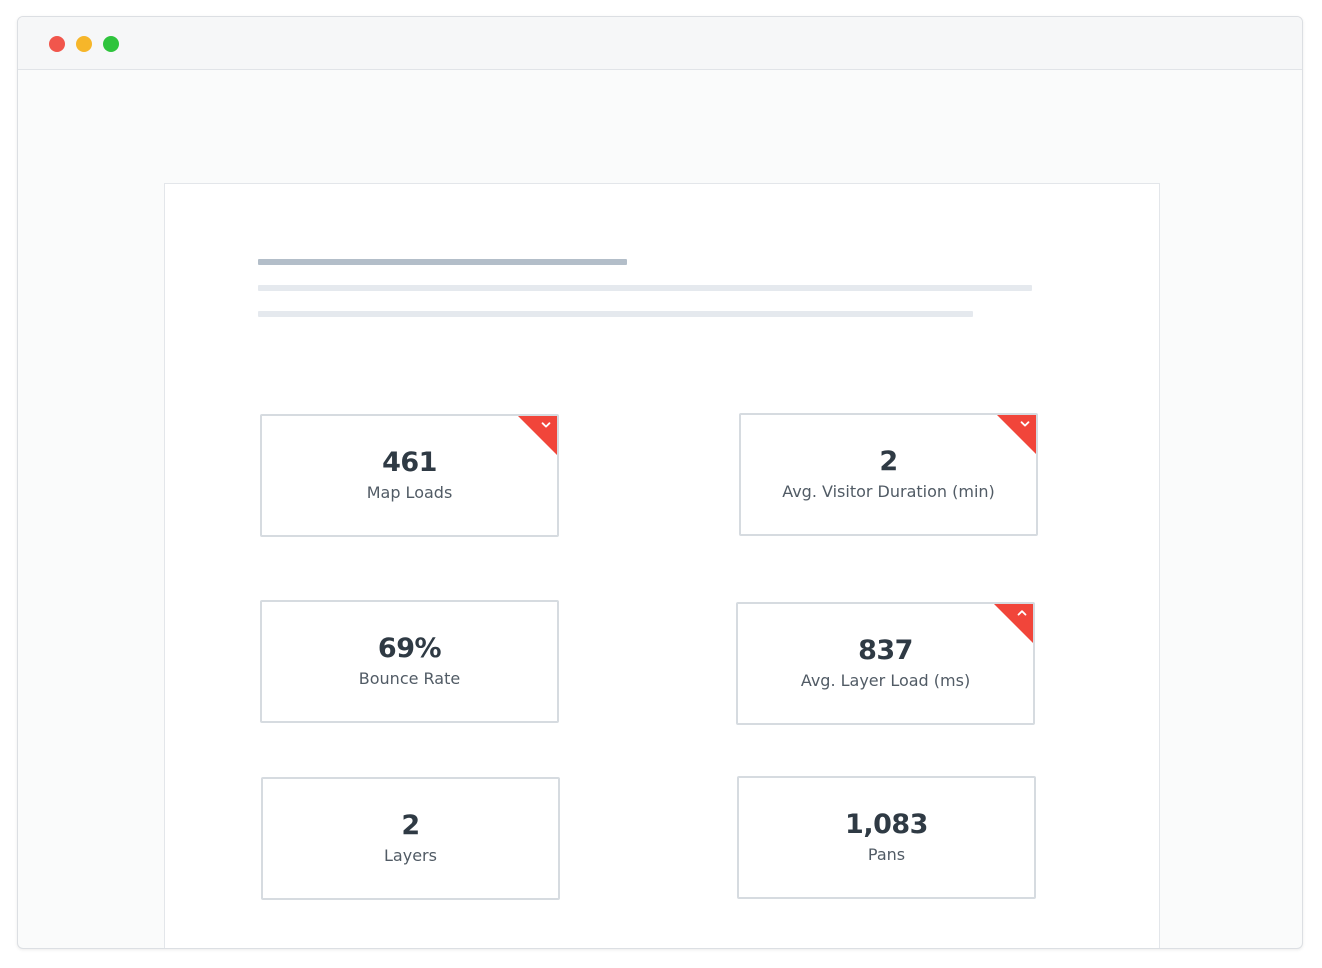 This screenshot has height=968, width=1322. I want to click on window-close-button, so click(57, 44).